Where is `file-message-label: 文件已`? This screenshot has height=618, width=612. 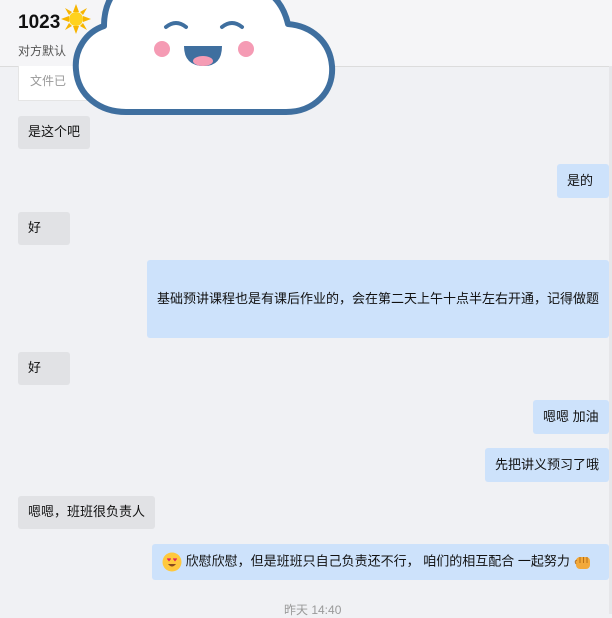 file-message-label: 文件已 is located at coordinates (48, 81).